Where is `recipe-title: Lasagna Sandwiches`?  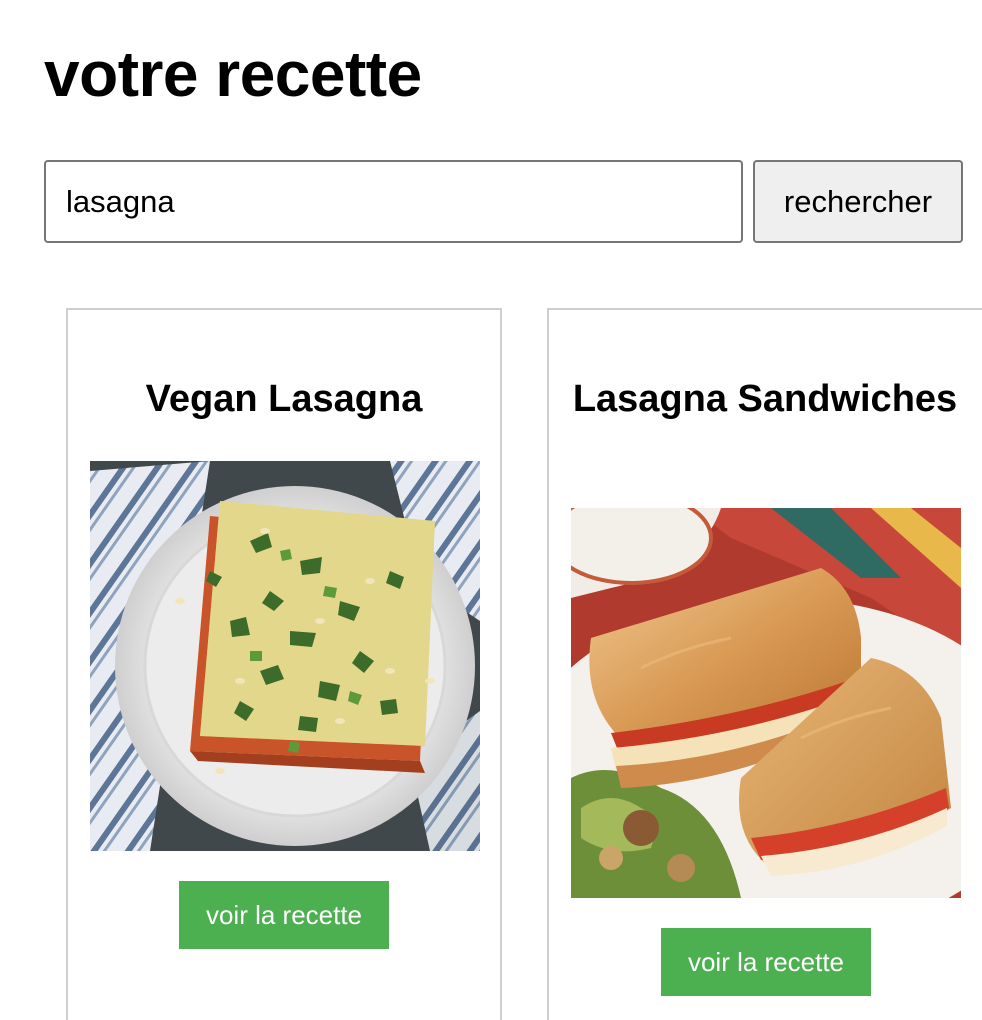 recipe-title: Lasagna Sandwiches is located at coordinates (765, 399).